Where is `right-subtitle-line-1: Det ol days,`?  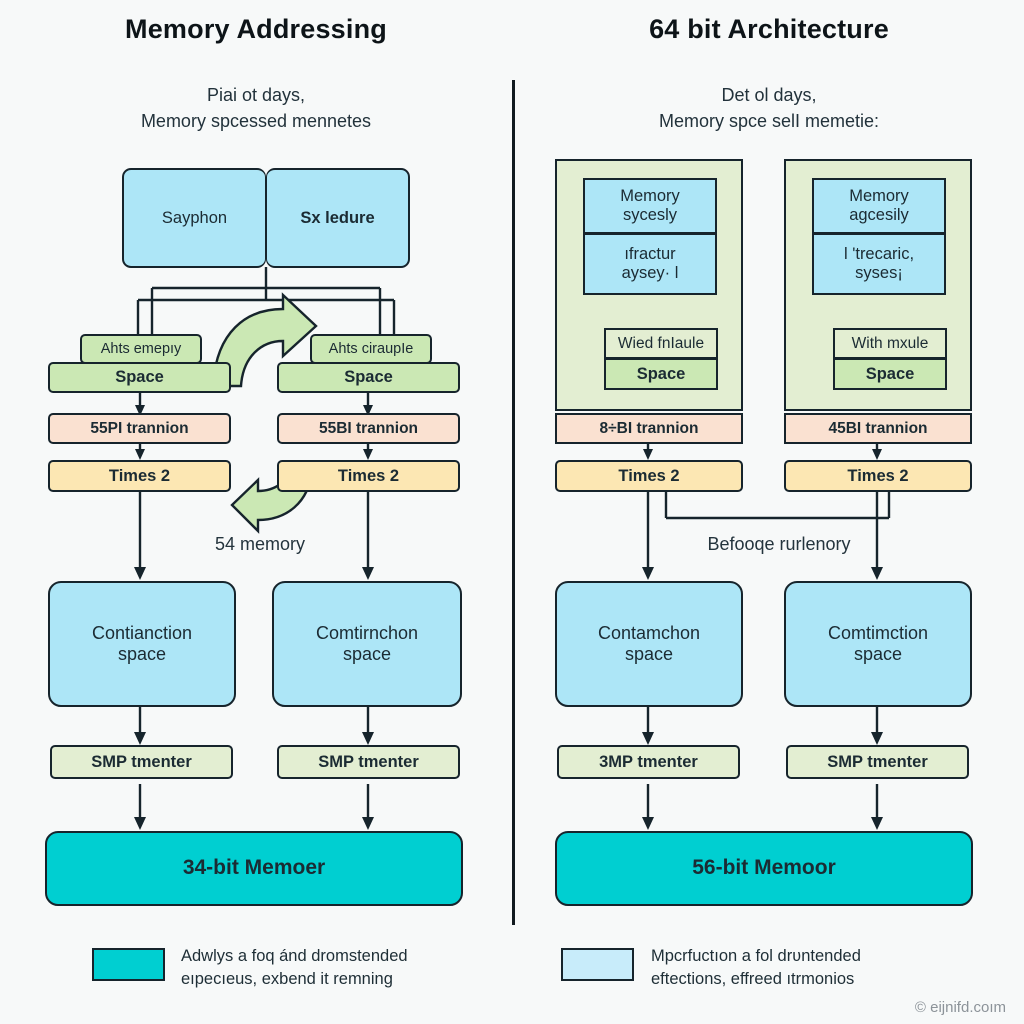 right-subtitle-line-1: Det ol days, is located at coordinates (769, 95).